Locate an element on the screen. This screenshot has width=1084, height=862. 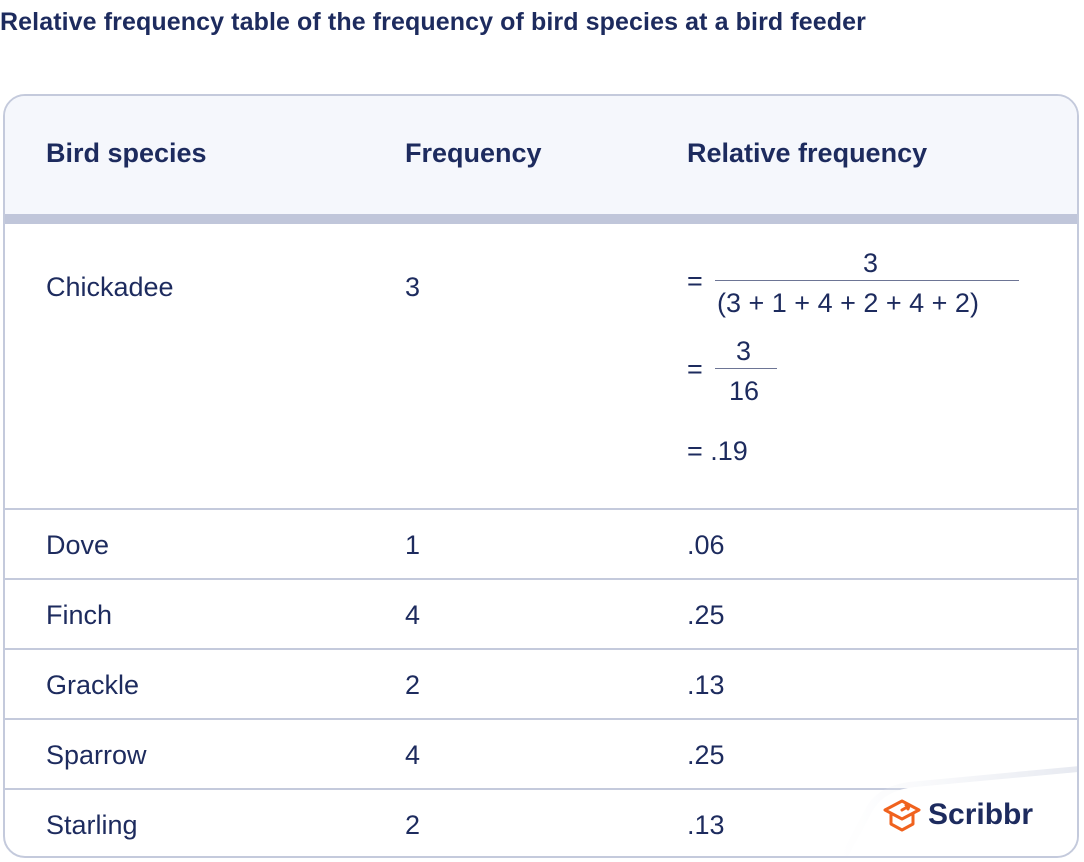
table-row: Grackle 2 .13 is located at coordinates (541, 684).